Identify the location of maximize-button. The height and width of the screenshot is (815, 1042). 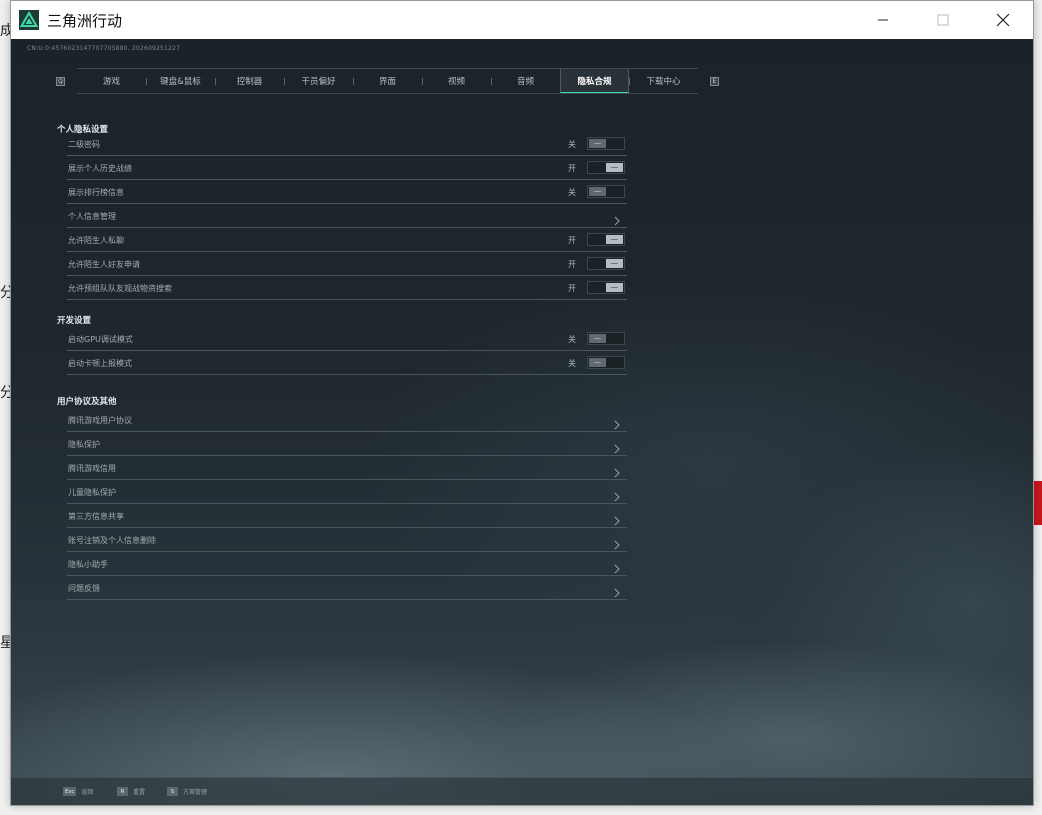
(943, 20).